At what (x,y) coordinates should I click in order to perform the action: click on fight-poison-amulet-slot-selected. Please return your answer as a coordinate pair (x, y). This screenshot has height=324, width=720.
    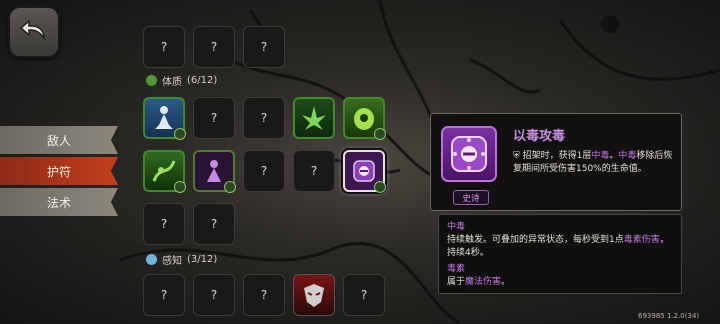
    Looking at the image, I should click on (364, 171).